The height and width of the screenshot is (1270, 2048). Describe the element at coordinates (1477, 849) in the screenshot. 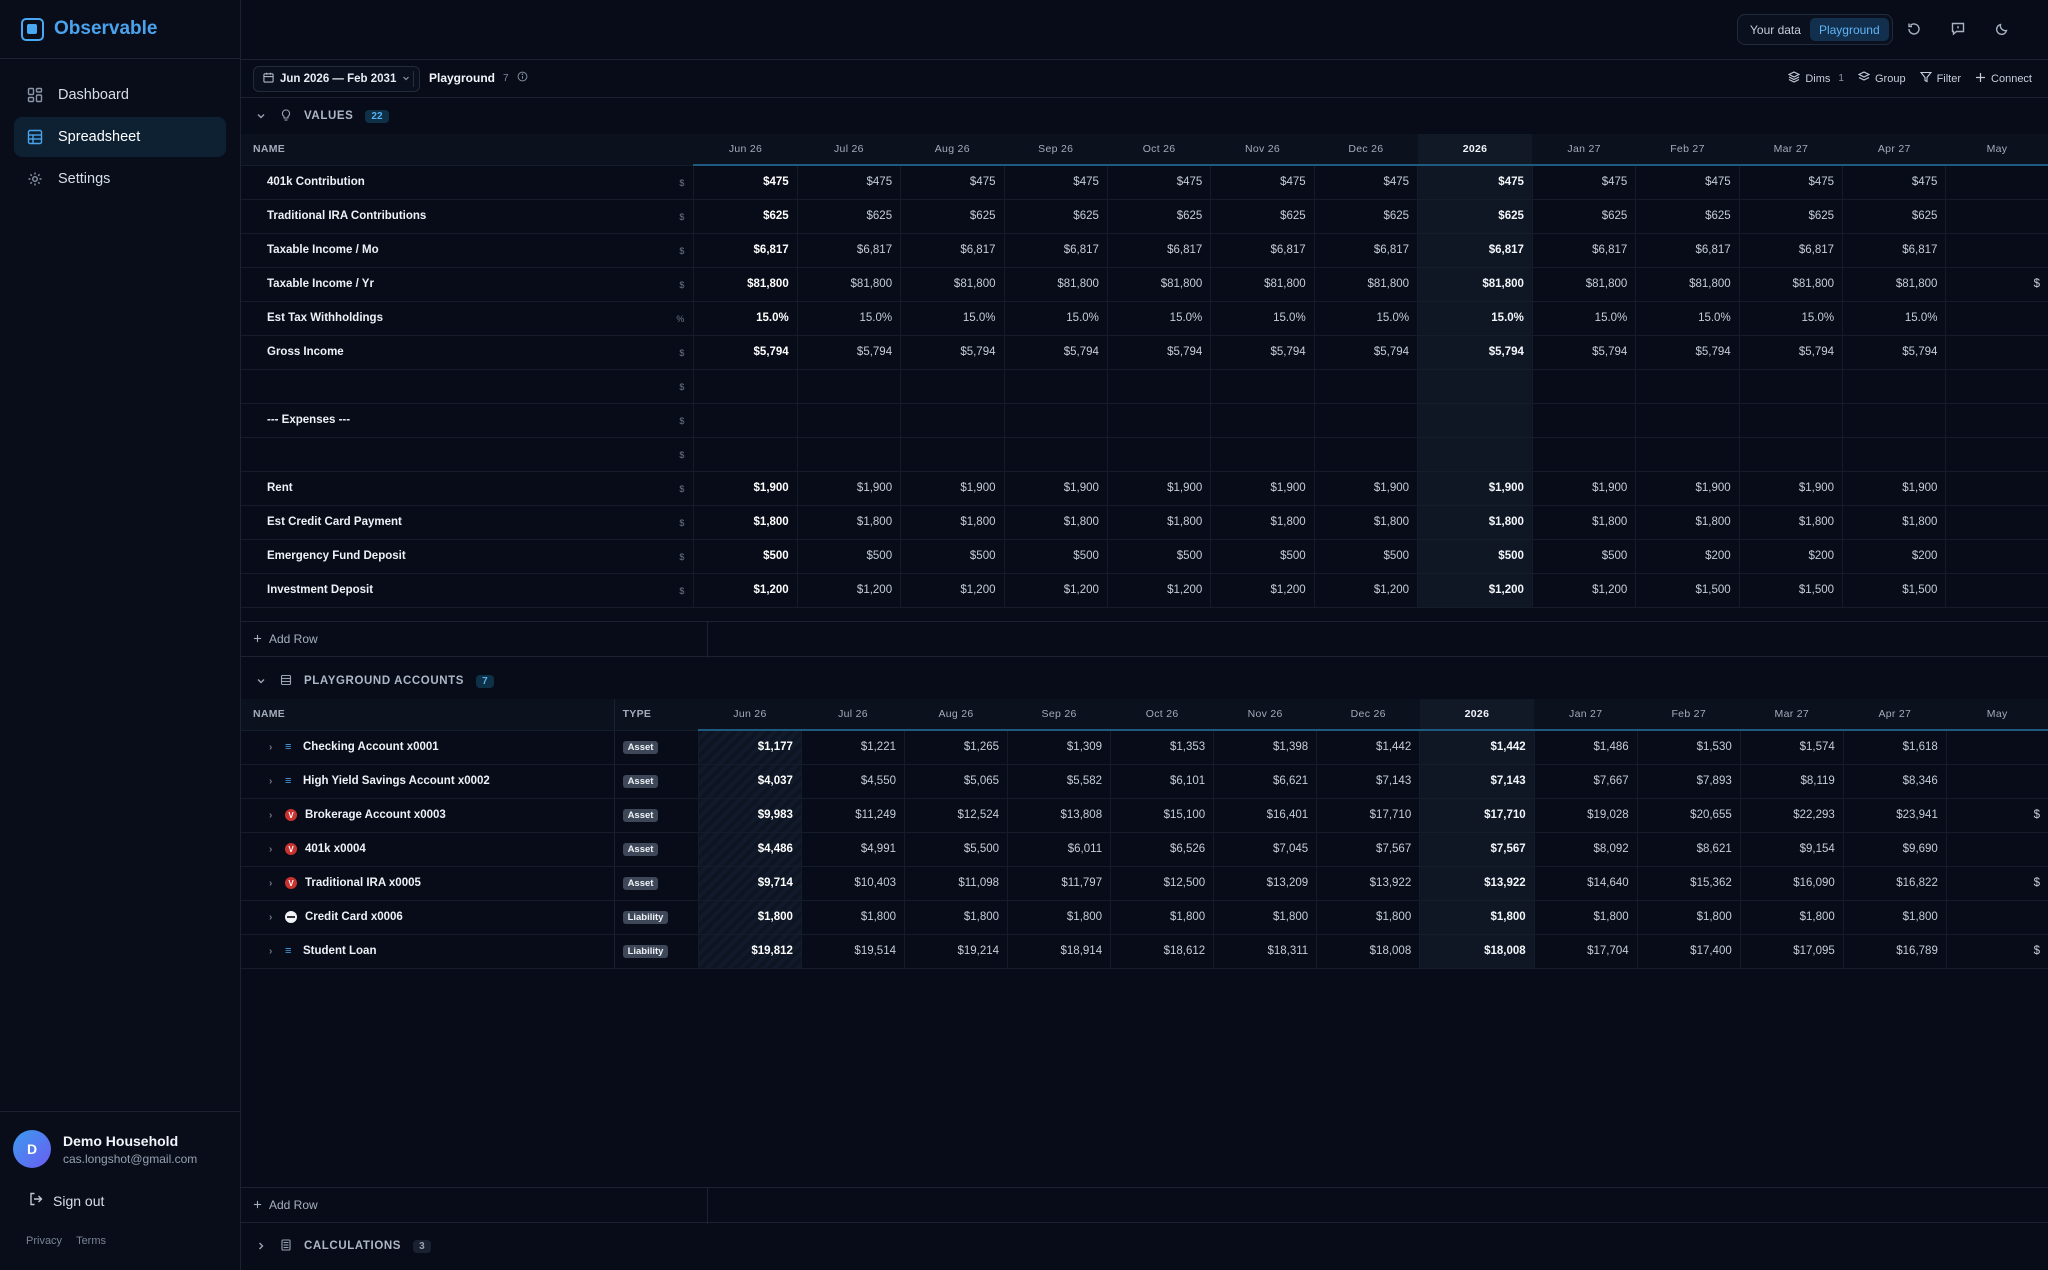

I see `value-cell: $7,567` at that location.